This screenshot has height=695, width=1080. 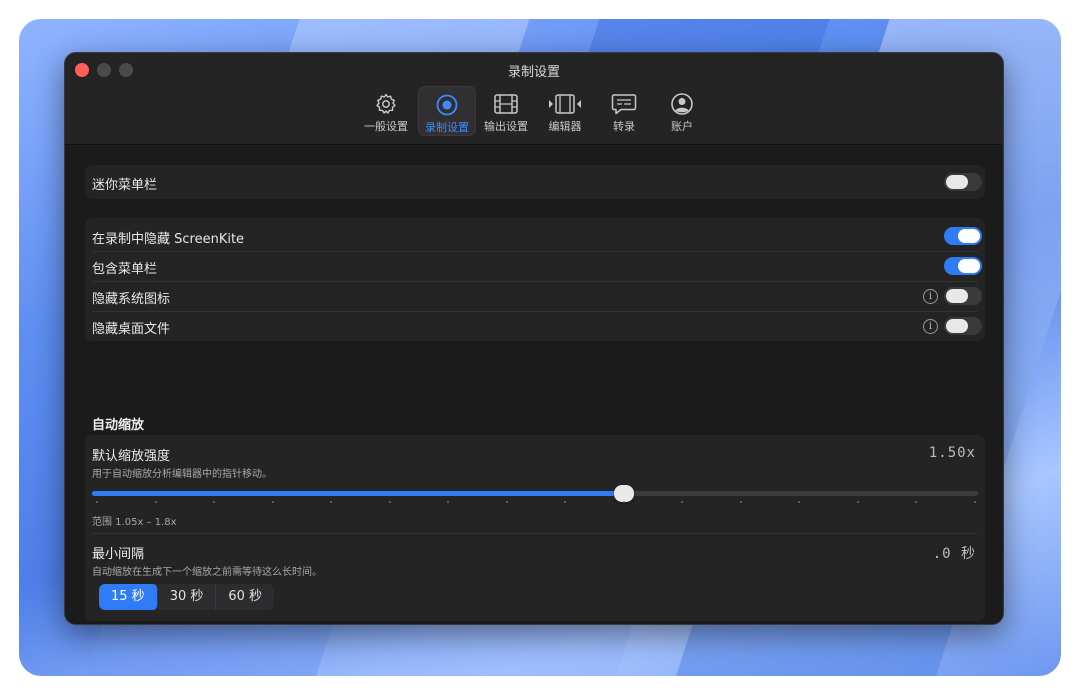 I want to click on include-menubar-label: 包含菜单栏, so click(x=125, y=269).